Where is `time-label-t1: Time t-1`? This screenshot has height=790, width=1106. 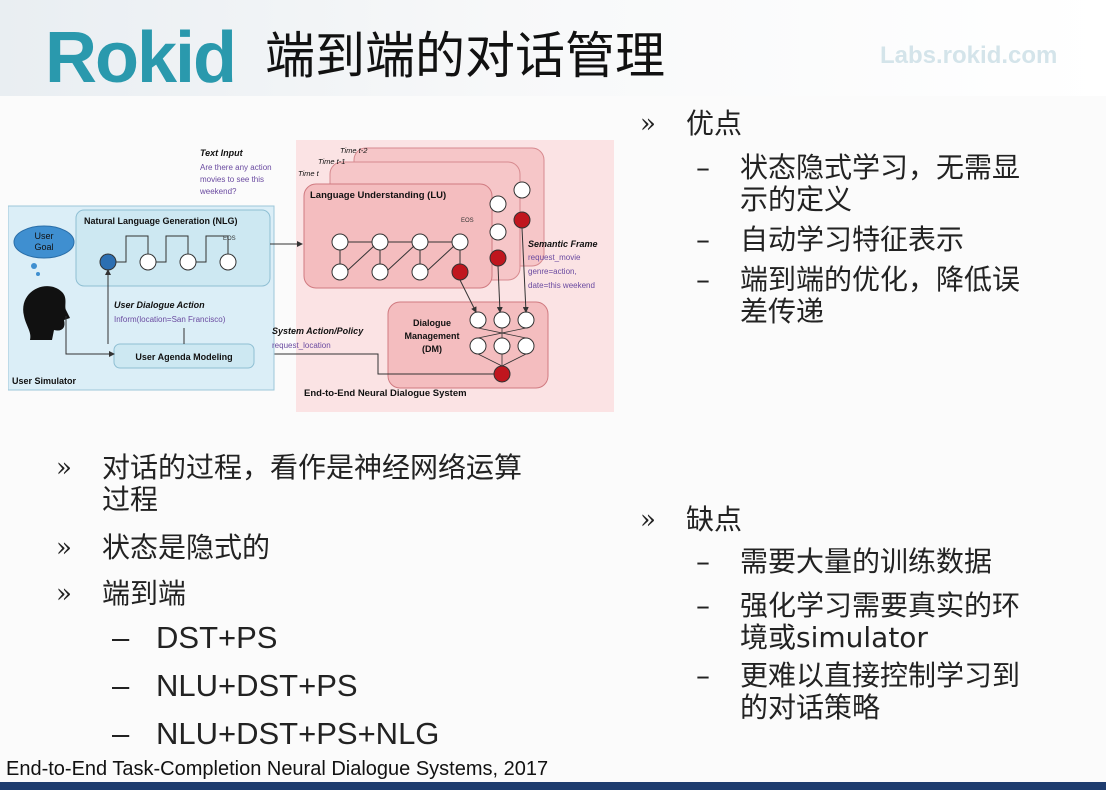 time-label-t1: Time t-1 is located at coordinates (331, 161).